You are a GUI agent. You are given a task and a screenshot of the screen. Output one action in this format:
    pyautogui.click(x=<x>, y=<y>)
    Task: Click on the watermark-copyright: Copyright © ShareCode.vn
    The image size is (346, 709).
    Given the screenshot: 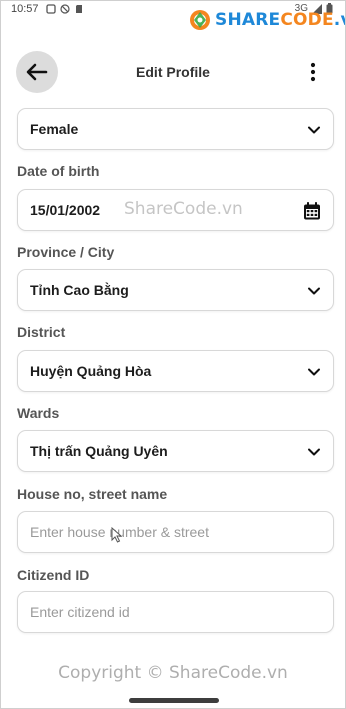 What is the action you would take?
    pyautogui.click(x=173, y=673)
    